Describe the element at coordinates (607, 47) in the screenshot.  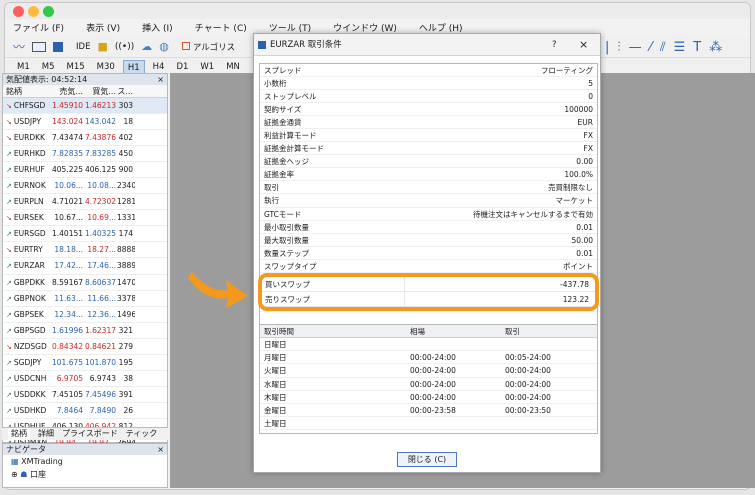
I see `vertical-line-icon: |` at that location.